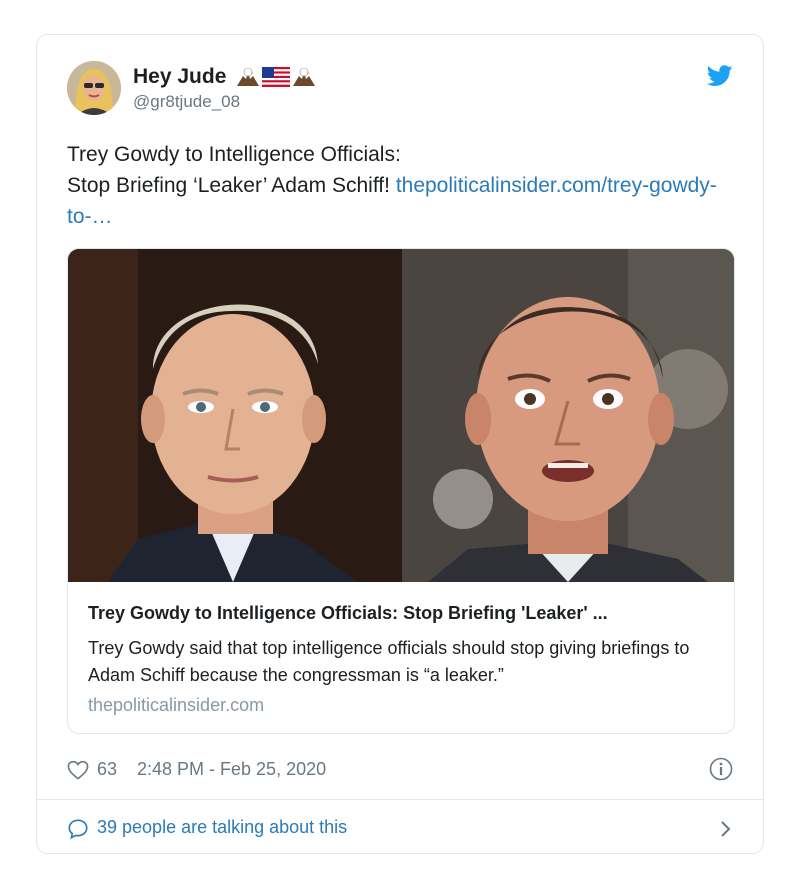 Image resolution: width=800 pixels, height=889 pixels. What do you see at coordinates (107, 769) in the screenshot?
I see `like-count: 63` at bounding box center [107, 769].